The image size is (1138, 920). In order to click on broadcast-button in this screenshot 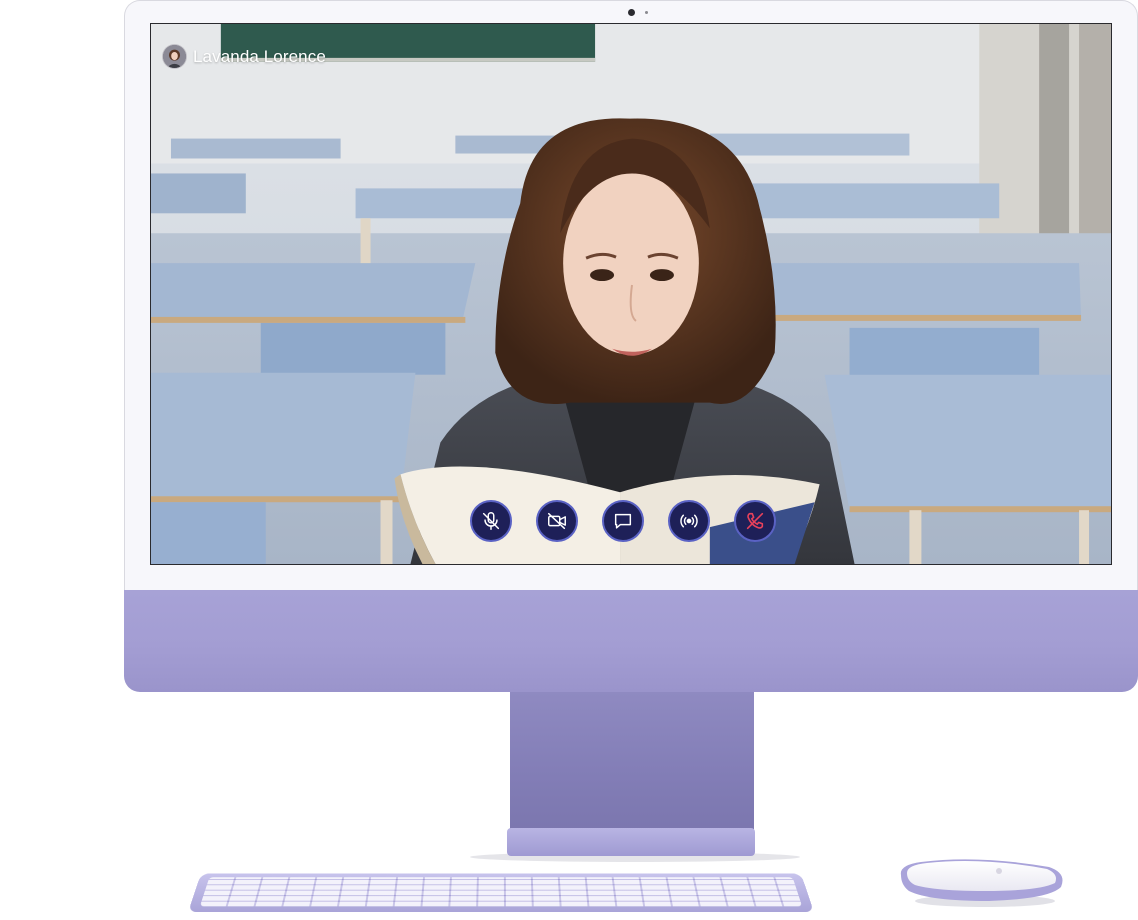, I will do `click(689, 521)`.